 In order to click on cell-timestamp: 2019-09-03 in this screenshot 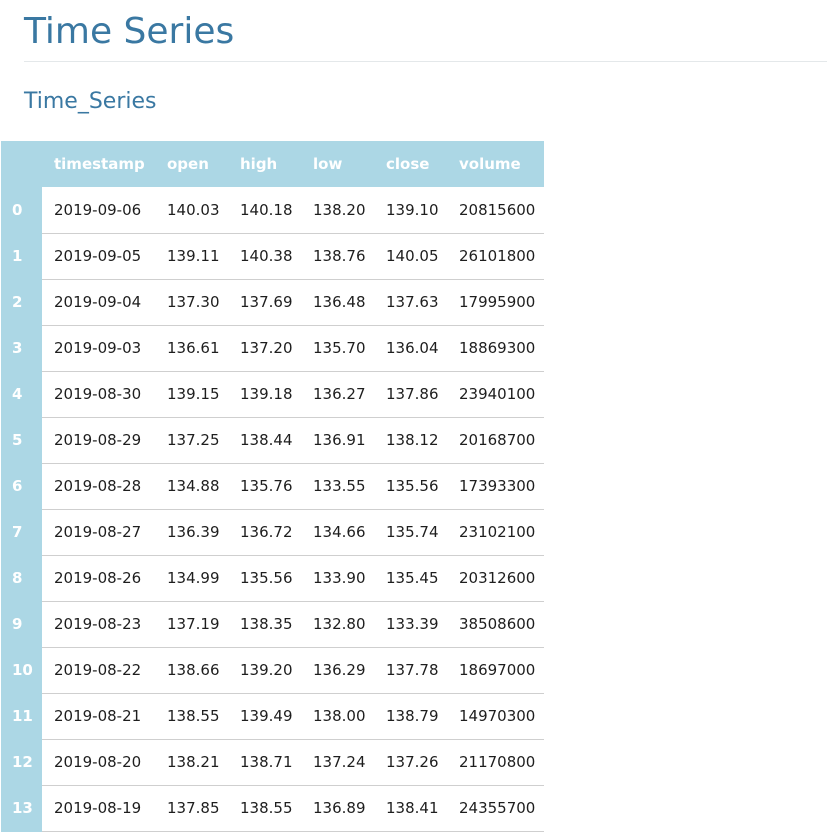, I will do `click(98, 348)`.